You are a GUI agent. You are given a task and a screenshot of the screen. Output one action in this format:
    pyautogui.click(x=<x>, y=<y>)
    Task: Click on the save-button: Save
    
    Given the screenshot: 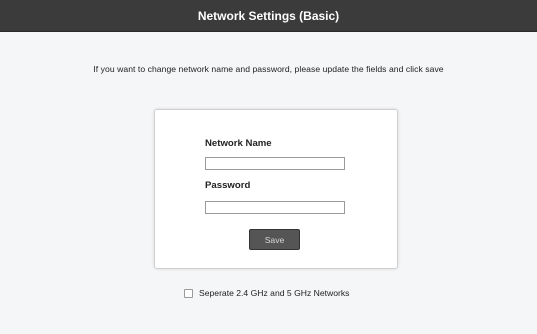 What is the action you would take?
    pyautogui.click(x=274, y=239)
    